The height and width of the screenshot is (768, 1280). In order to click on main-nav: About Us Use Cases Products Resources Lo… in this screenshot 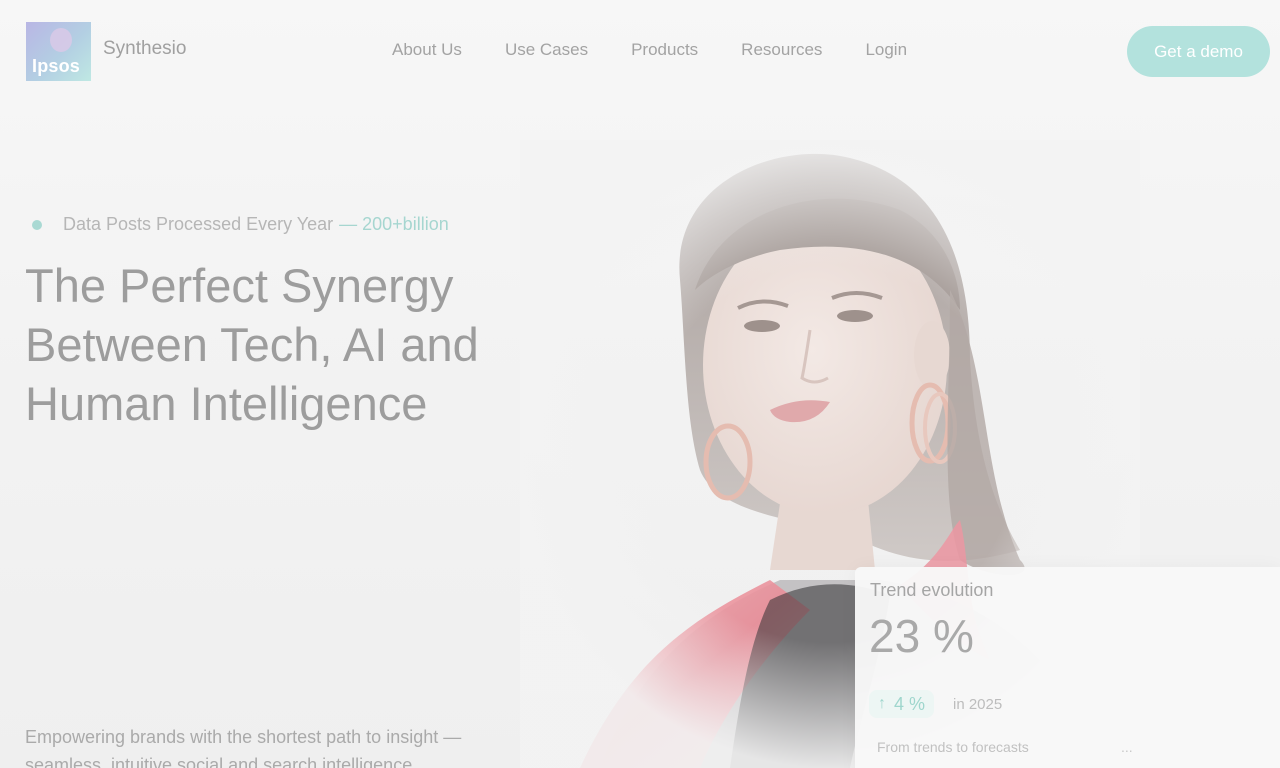, I will do `click(649, 50)`.